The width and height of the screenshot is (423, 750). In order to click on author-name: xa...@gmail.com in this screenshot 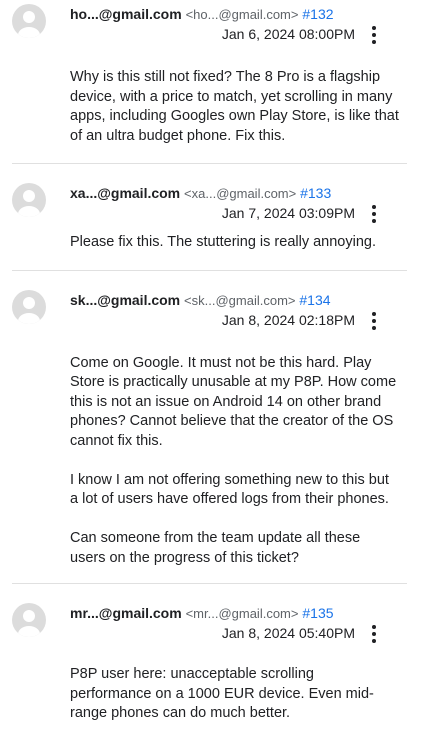, I will do `click(125, 193)`.